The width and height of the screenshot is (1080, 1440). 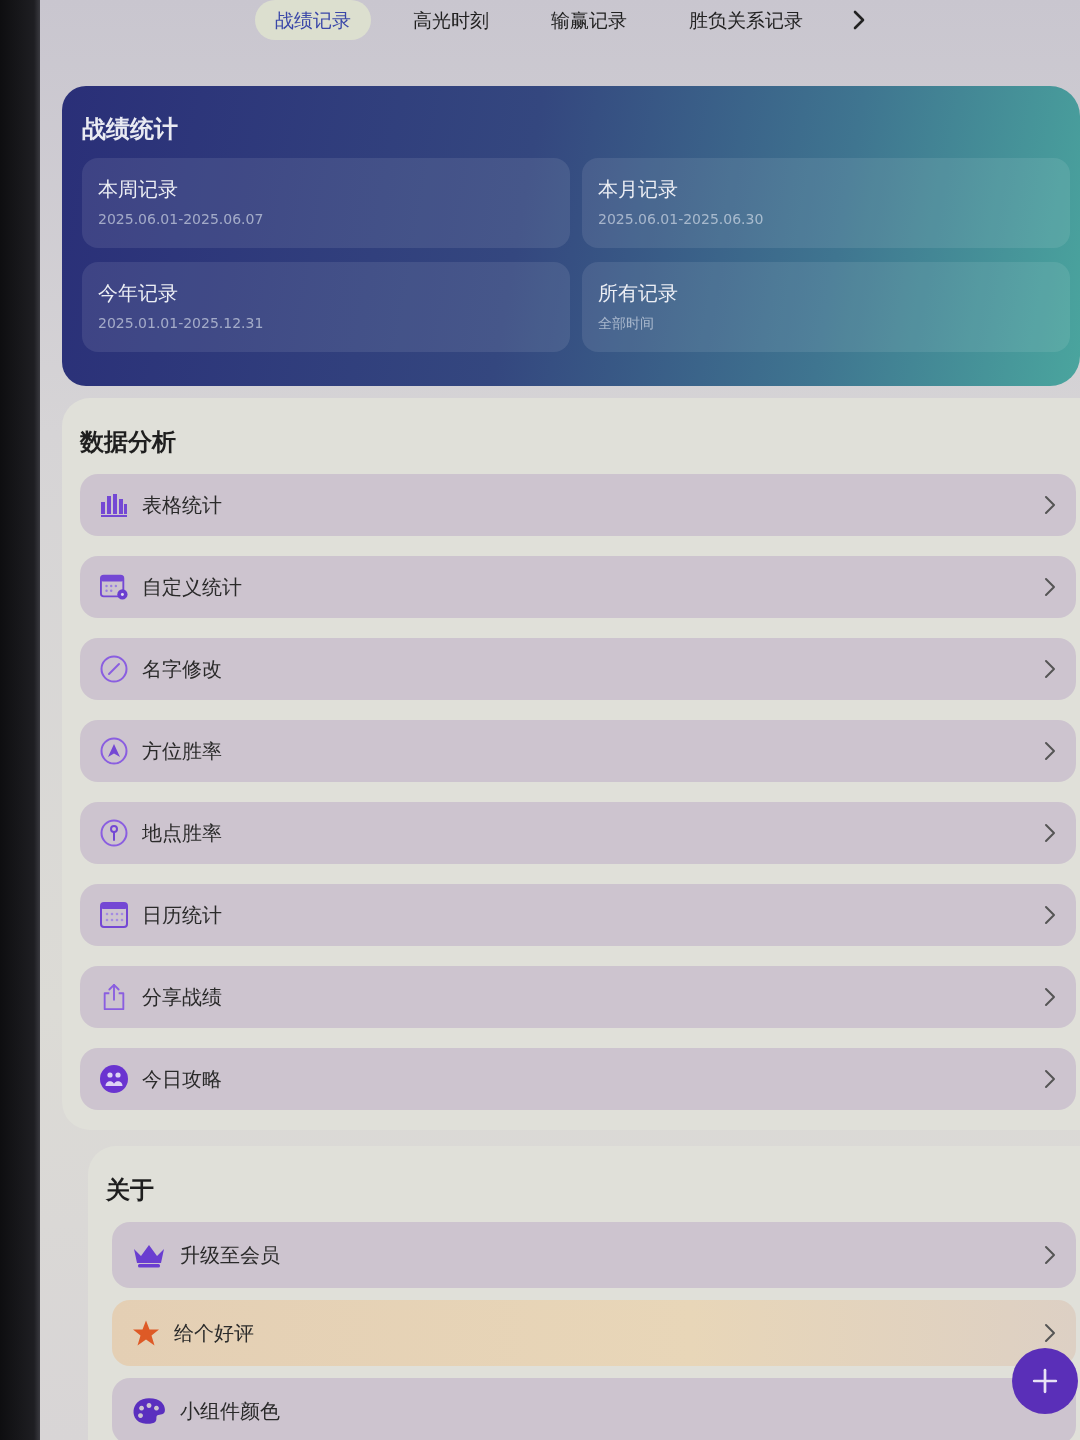 I want to click on menu-item: 自定义统计, so click(x=578, y=587).